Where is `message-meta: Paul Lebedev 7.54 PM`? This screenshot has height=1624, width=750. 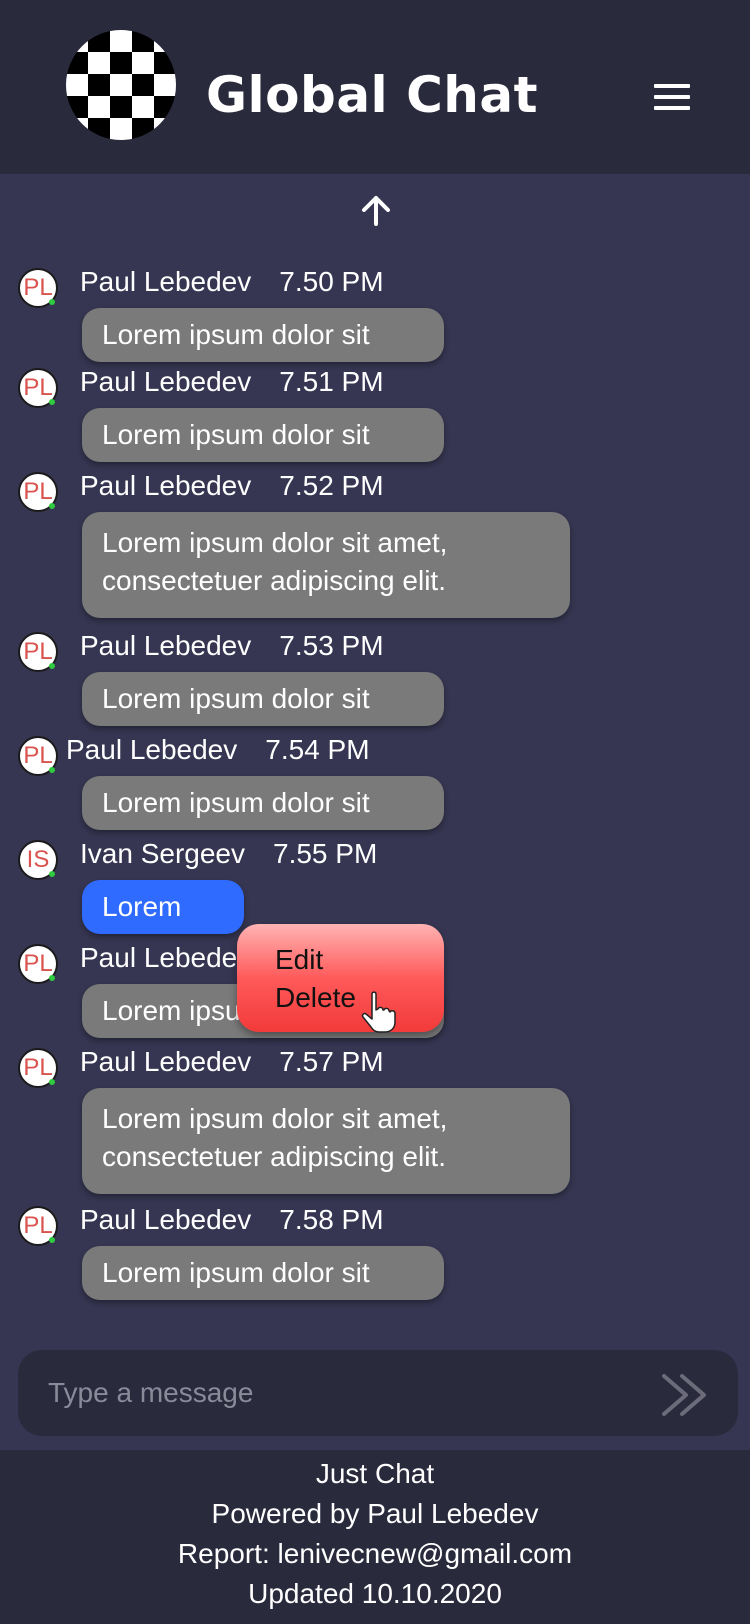 message-meta: Paul Lebedev 7.54 PM is located at coordinates (218, 750).